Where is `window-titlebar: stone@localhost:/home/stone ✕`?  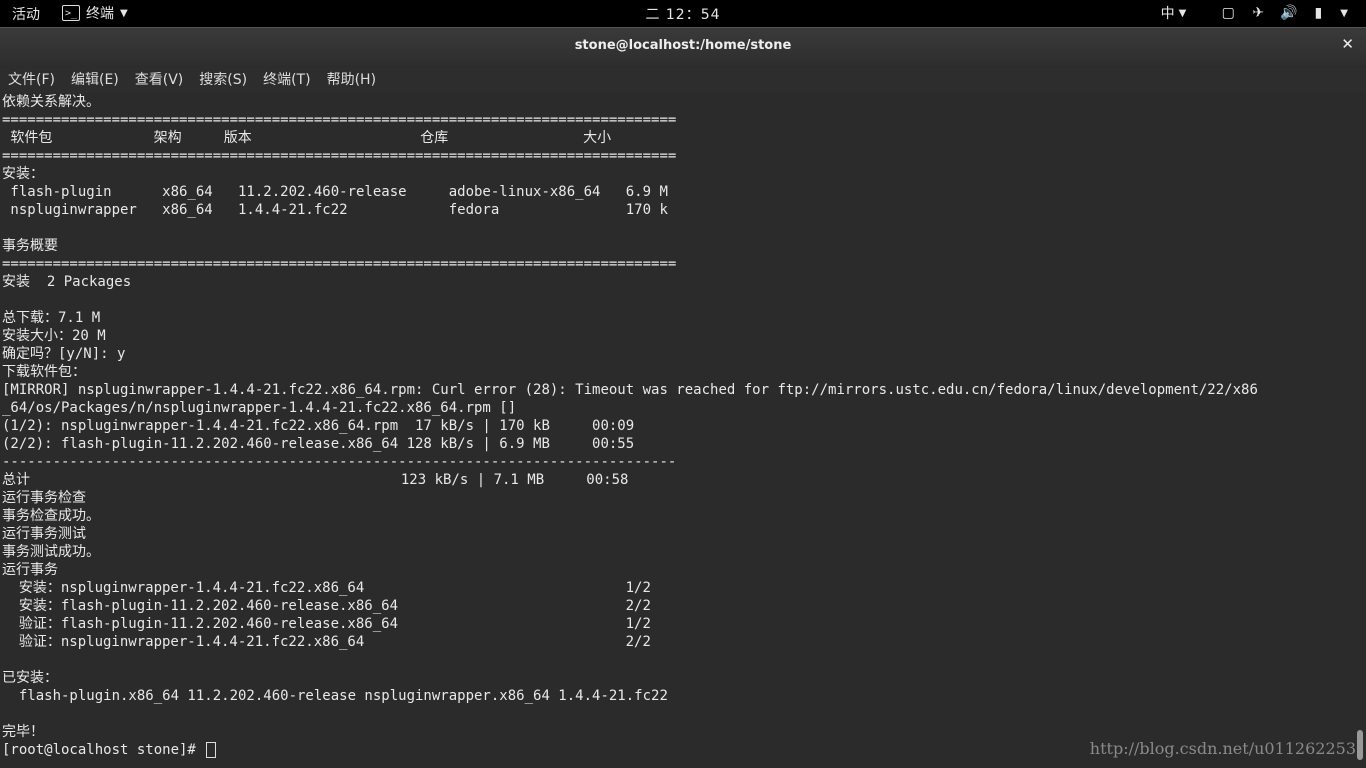 window-titlebar: stone@localhost:/home/stone ✕ is located at coordinates (683, 46).